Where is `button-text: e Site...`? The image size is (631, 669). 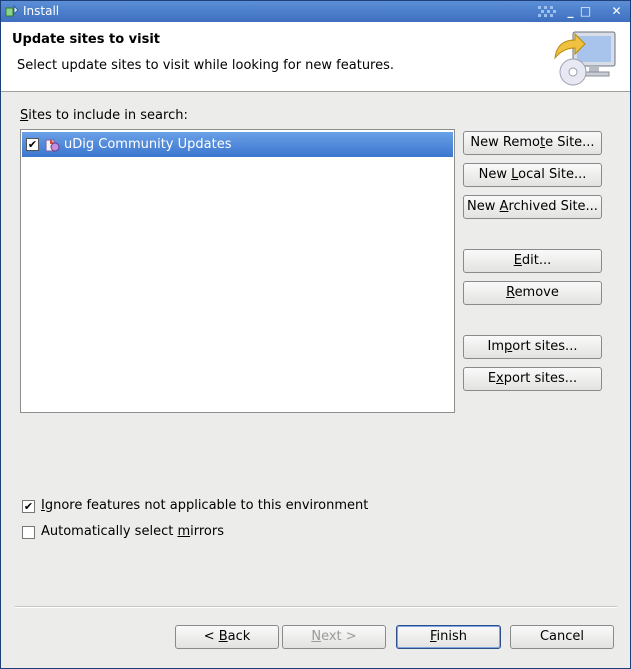
button-text: e Site... is located at coordinates (570, 142).